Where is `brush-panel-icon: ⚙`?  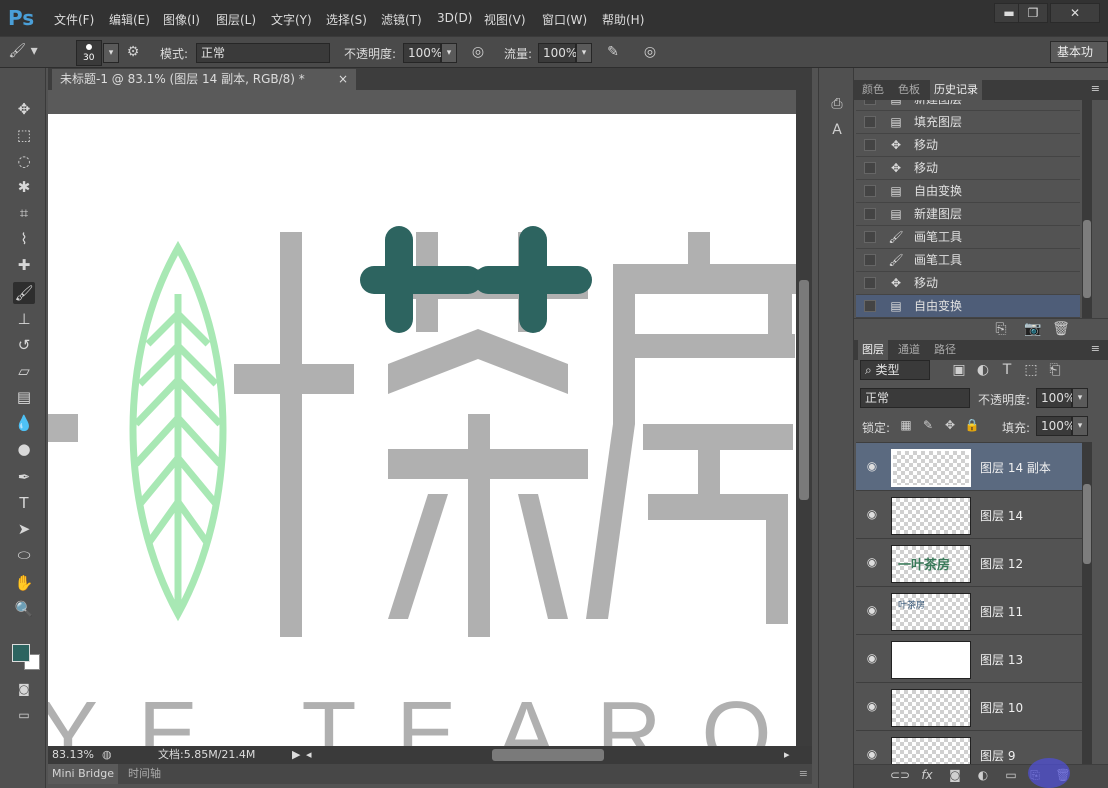 brush-panel-icon: ⚙ is located at coordinates (133, 52).